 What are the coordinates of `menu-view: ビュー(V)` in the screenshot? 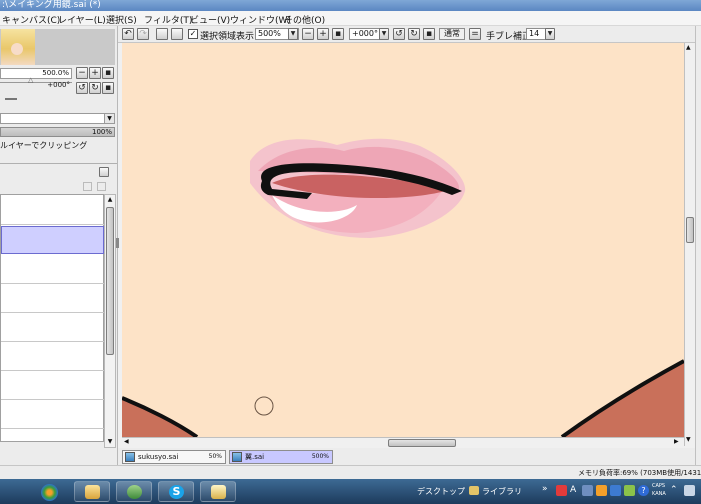 It's located at (210, 19).